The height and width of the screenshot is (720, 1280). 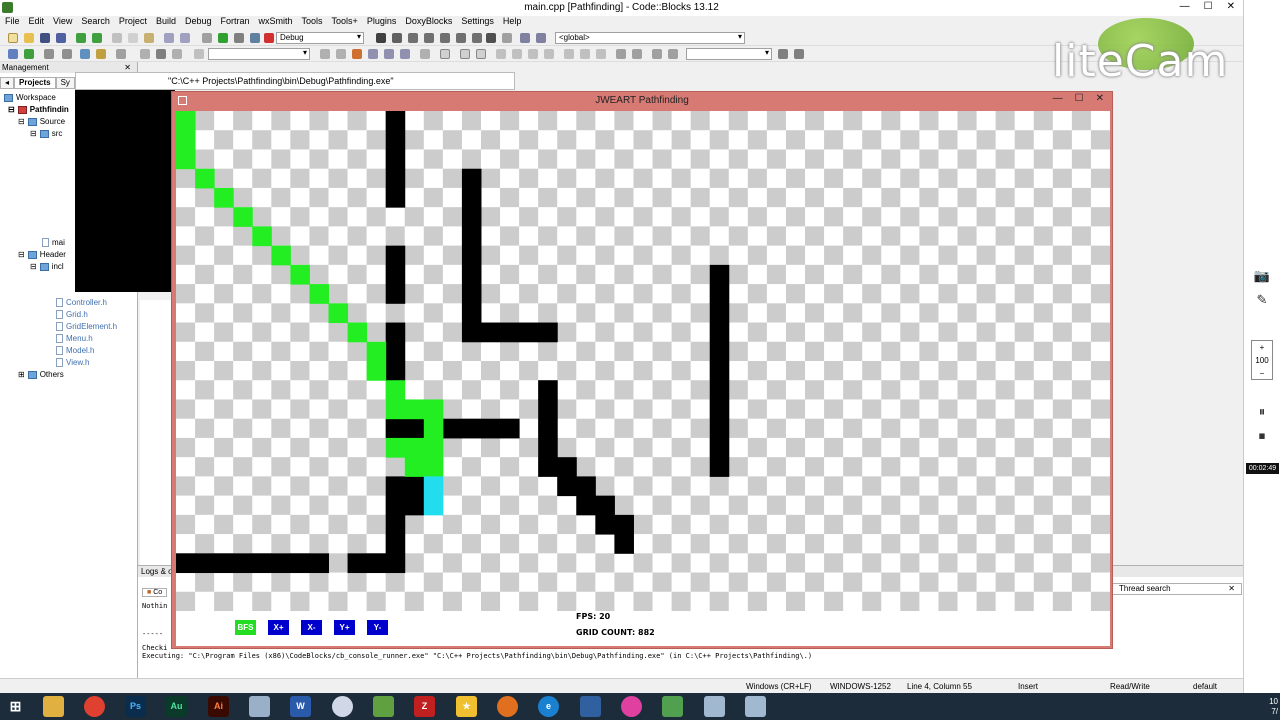 I want to click on prev-result-icon, so click(x=325, y=54).